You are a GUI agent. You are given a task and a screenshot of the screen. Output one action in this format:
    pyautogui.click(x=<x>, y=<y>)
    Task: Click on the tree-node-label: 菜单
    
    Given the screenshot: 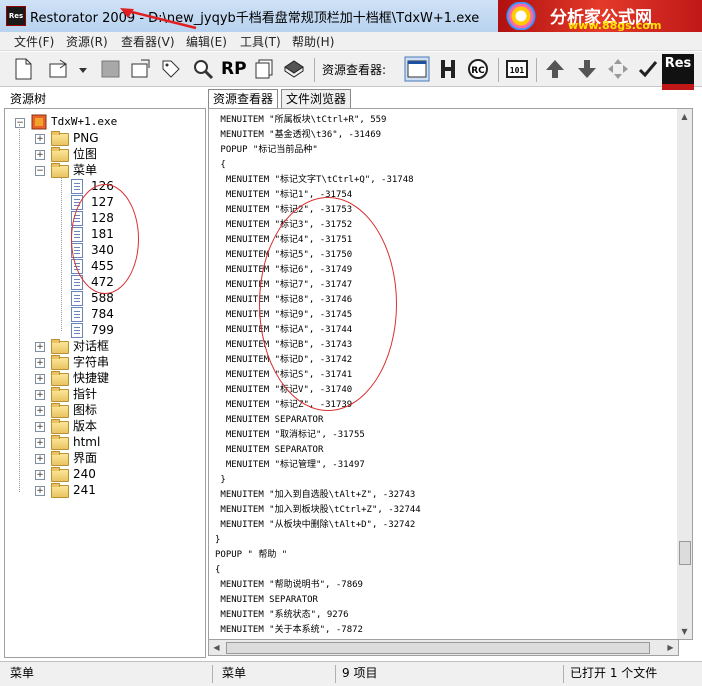 What is the action you would take?
    pyautogui.click(x=85, y=170)
    